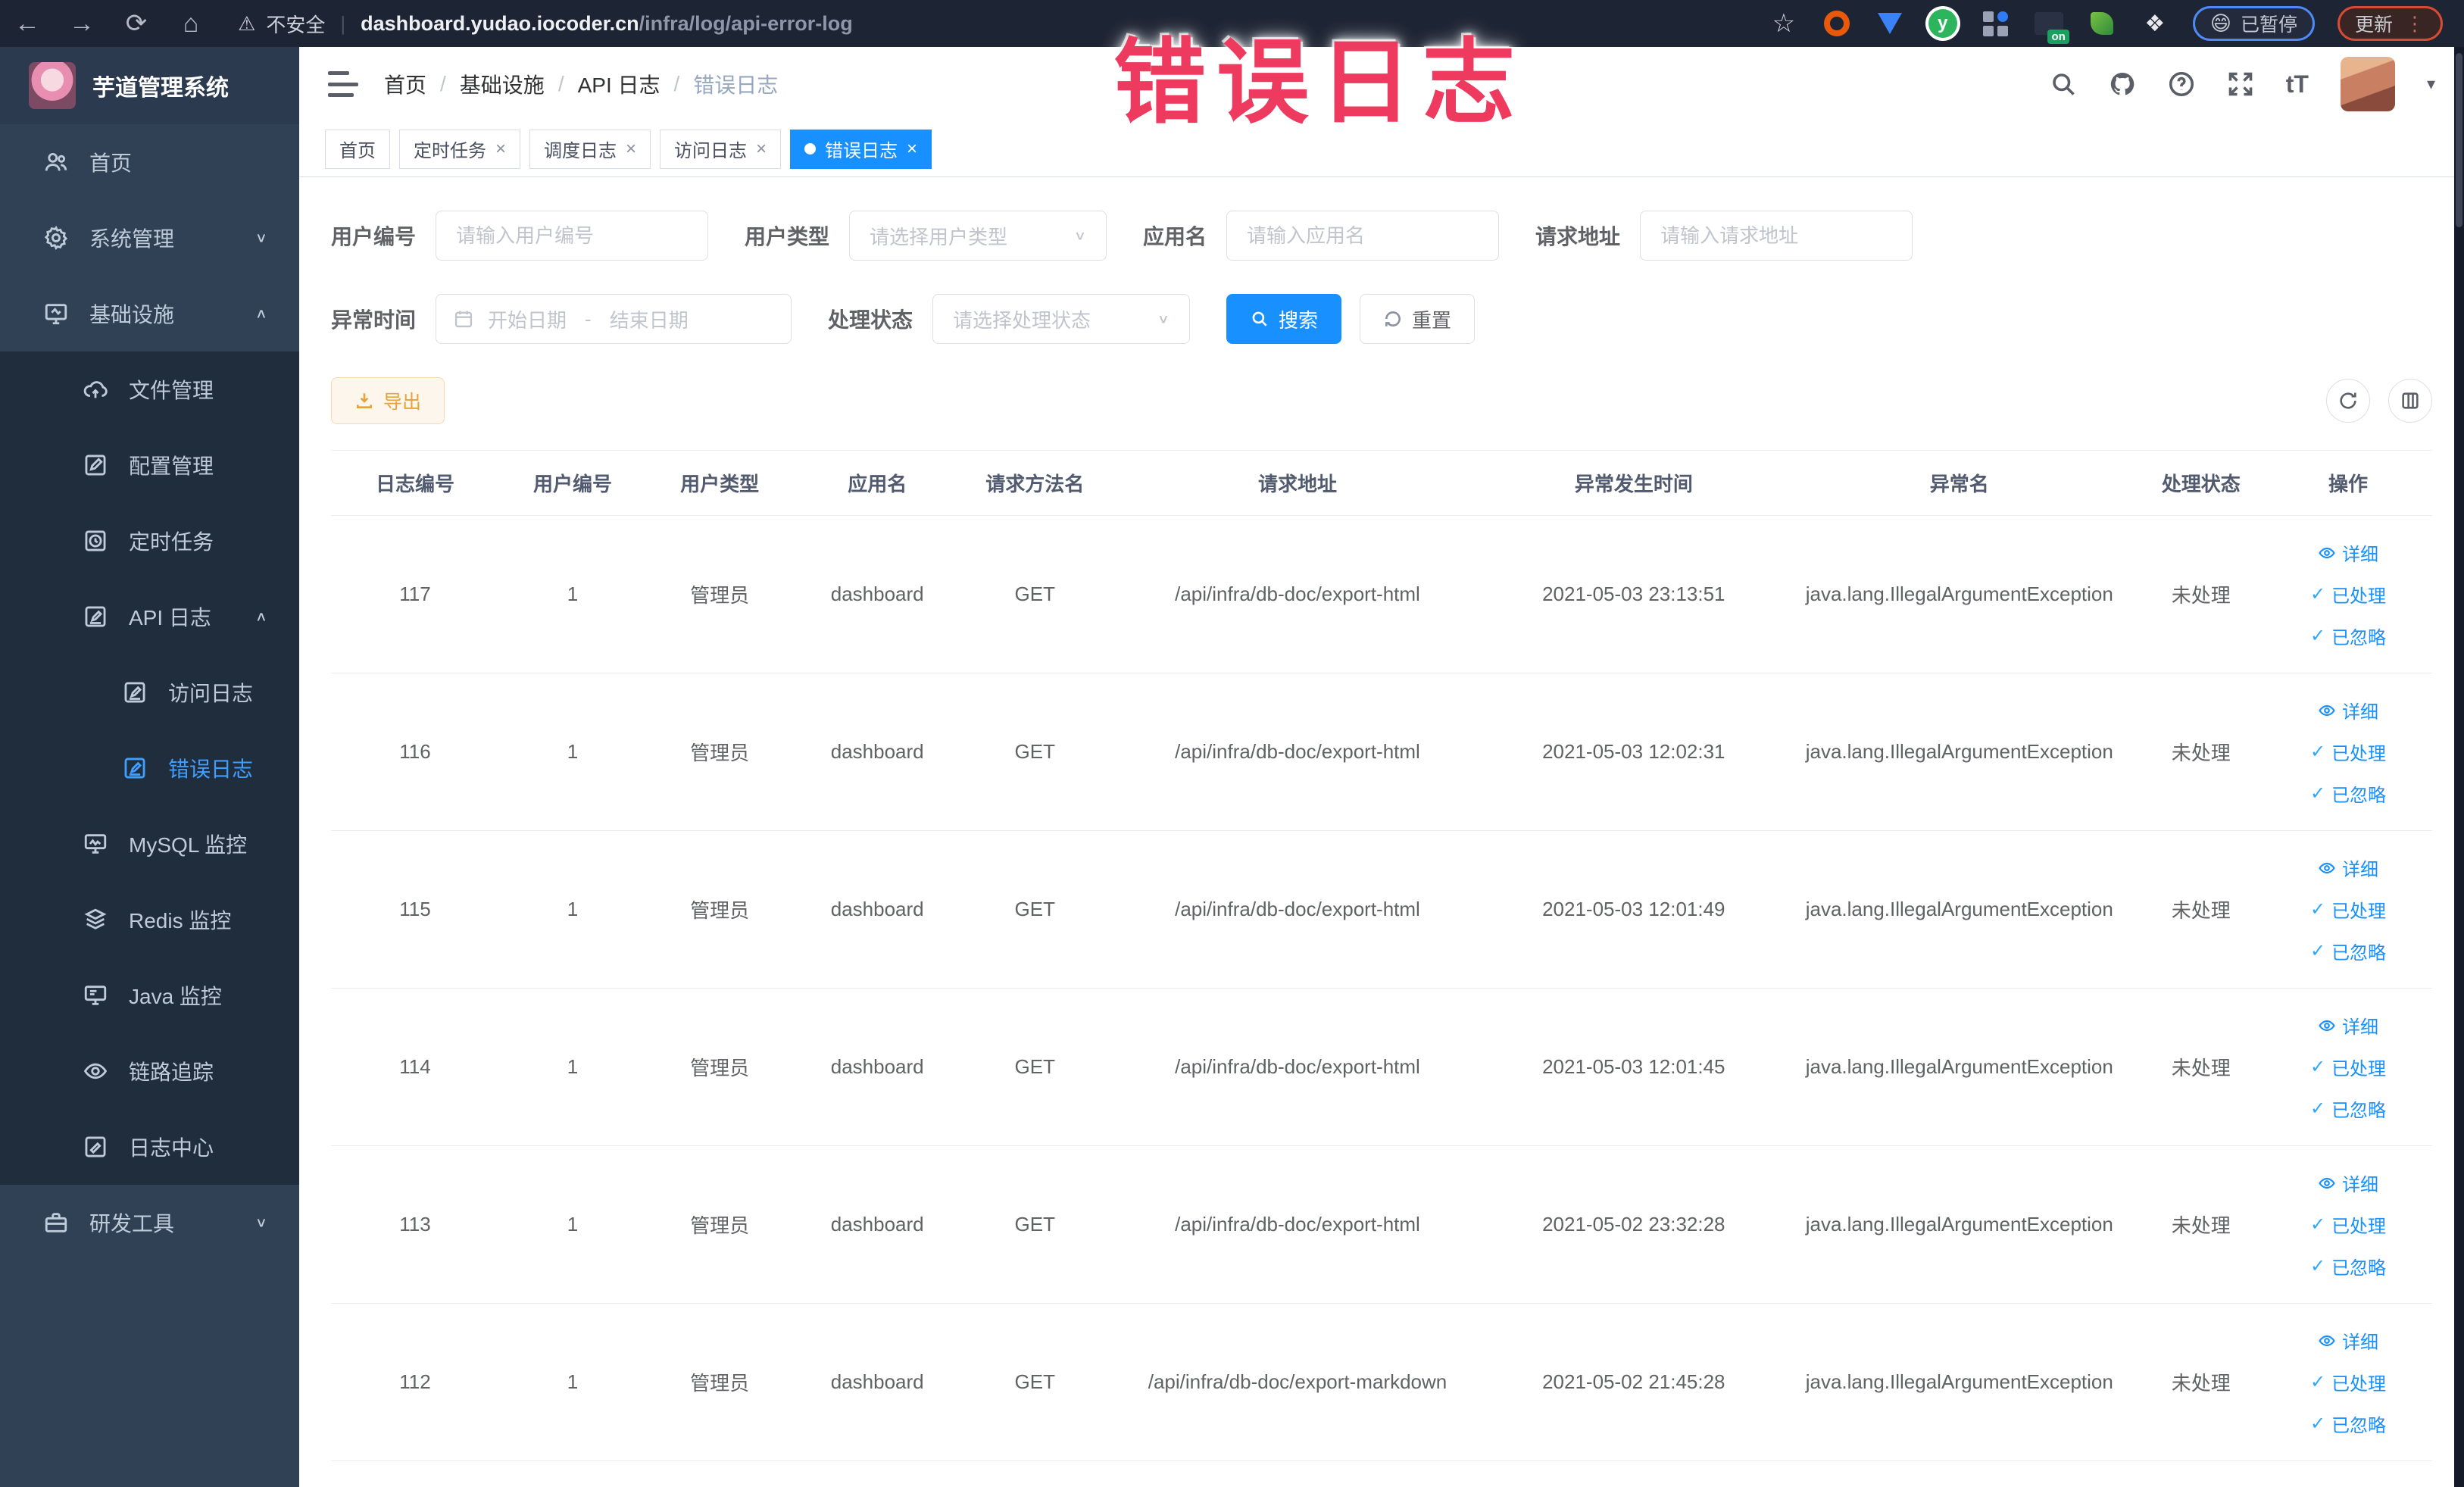  What do you see at coordinates (2181, 84) in the screenshot?
I see `help-icon` at bounding box center [2181, 84].